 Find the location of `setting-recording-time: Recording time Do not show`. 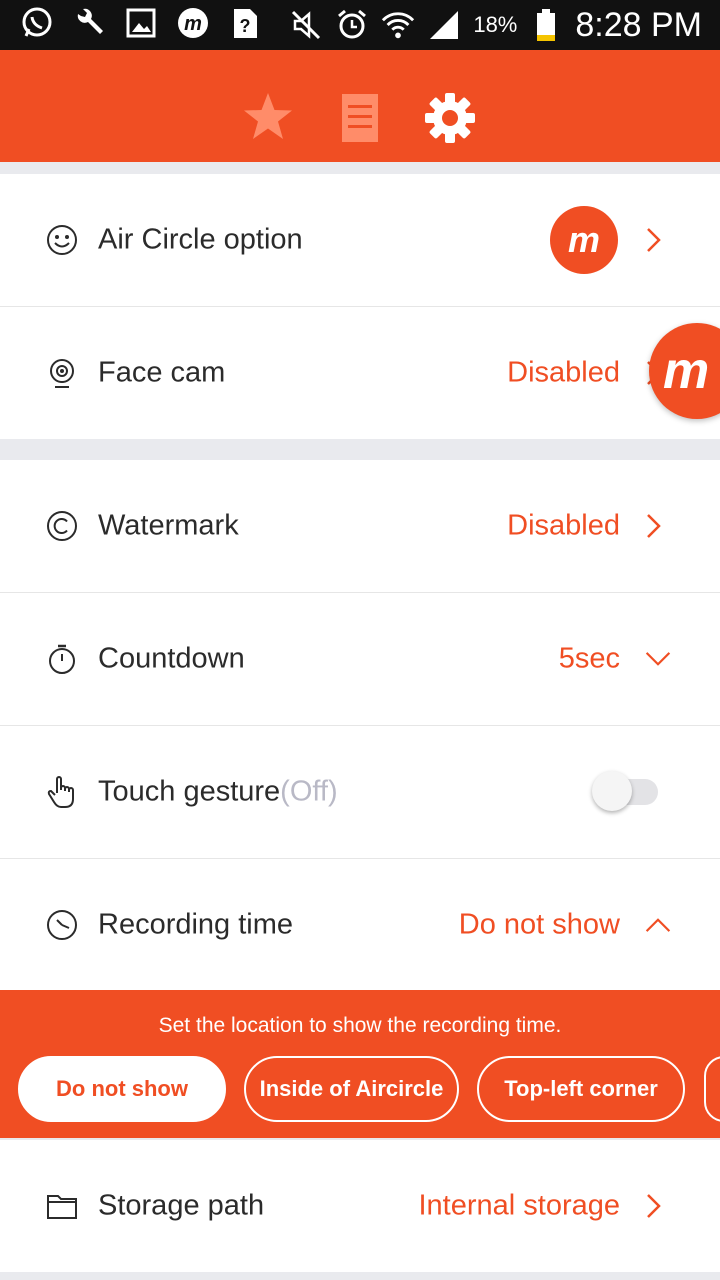

setting-recording-time: Recording time Do not show is located at coordinates (360, 925).